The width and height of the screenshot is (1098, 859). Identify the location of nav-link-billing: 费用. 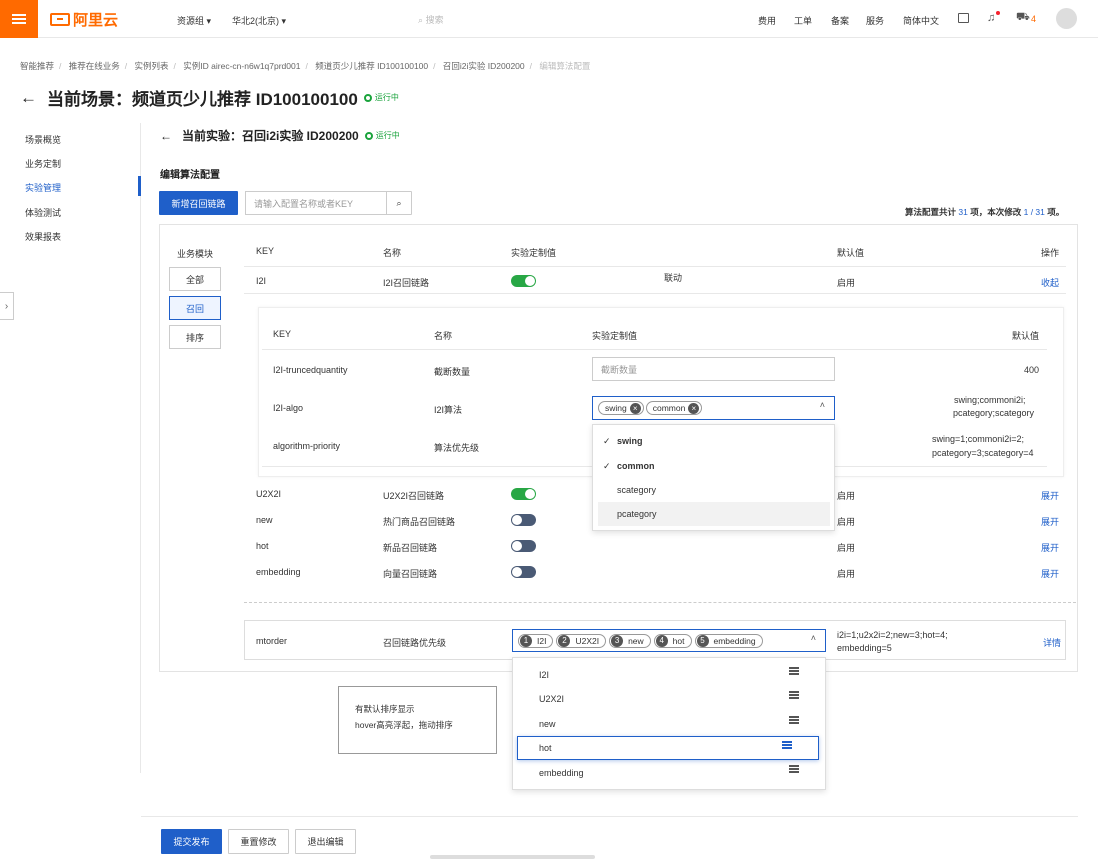
(767, 20).